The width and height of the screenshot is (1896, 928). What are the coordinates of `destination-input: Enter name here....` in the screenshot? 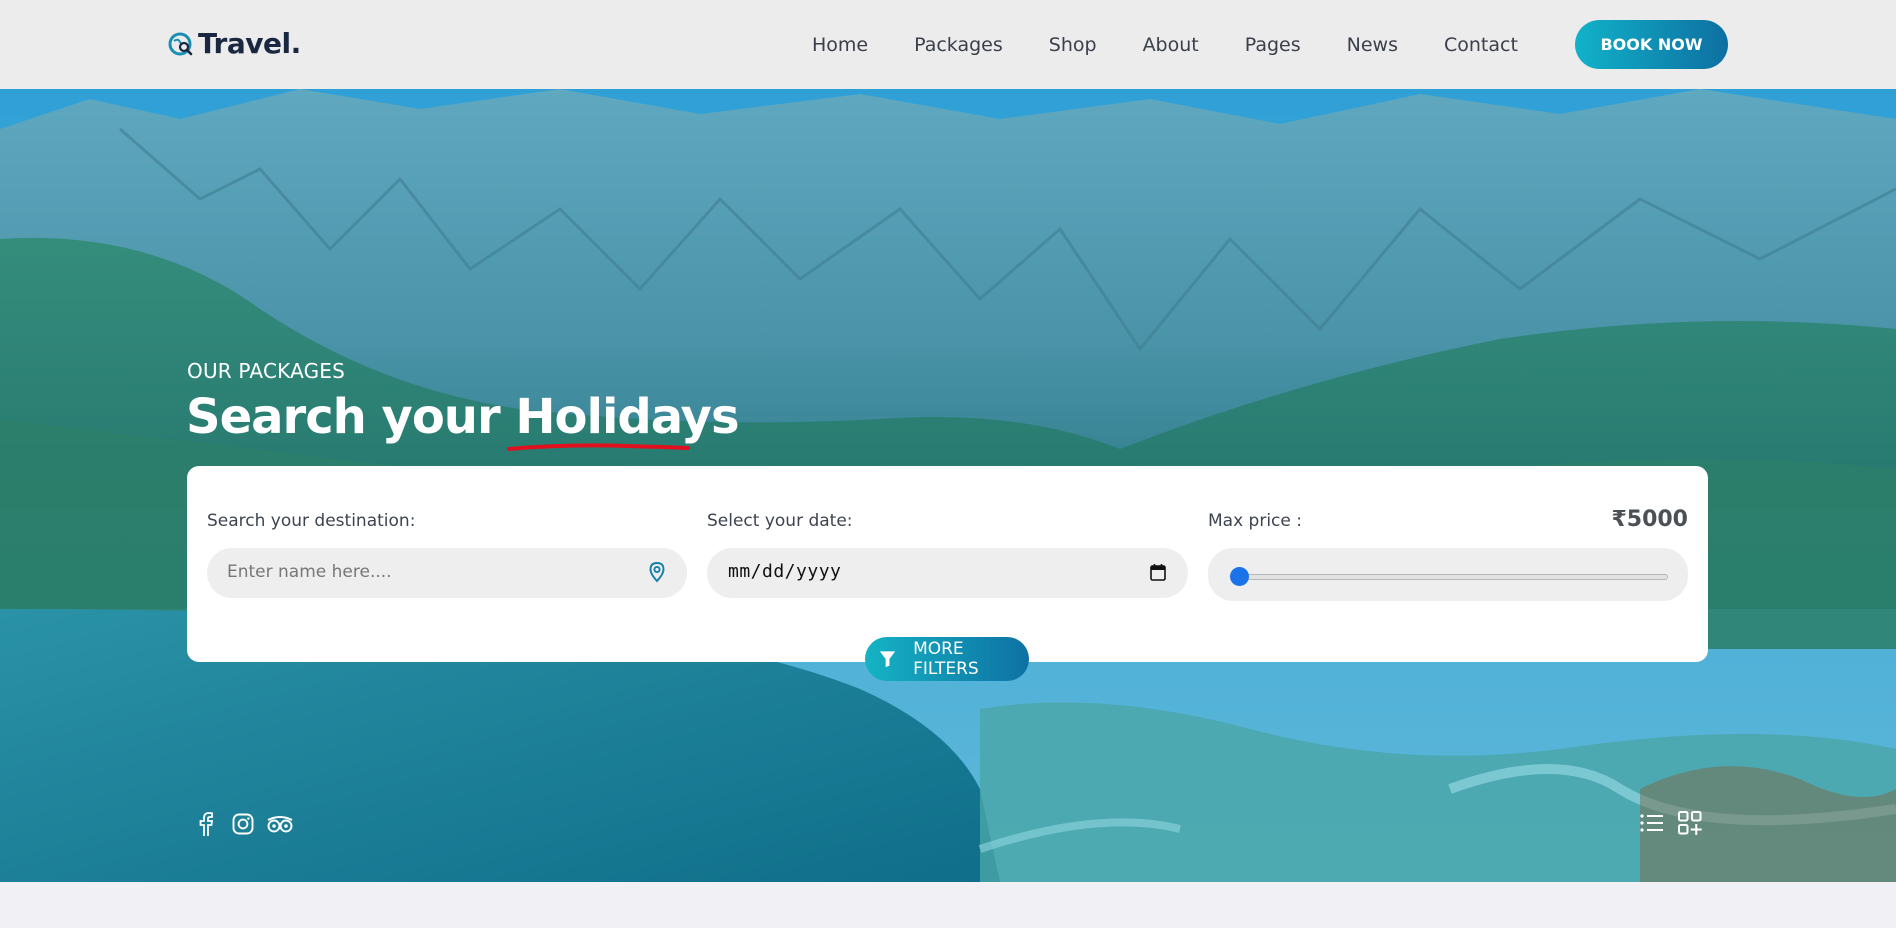 It's located at (447, 573).